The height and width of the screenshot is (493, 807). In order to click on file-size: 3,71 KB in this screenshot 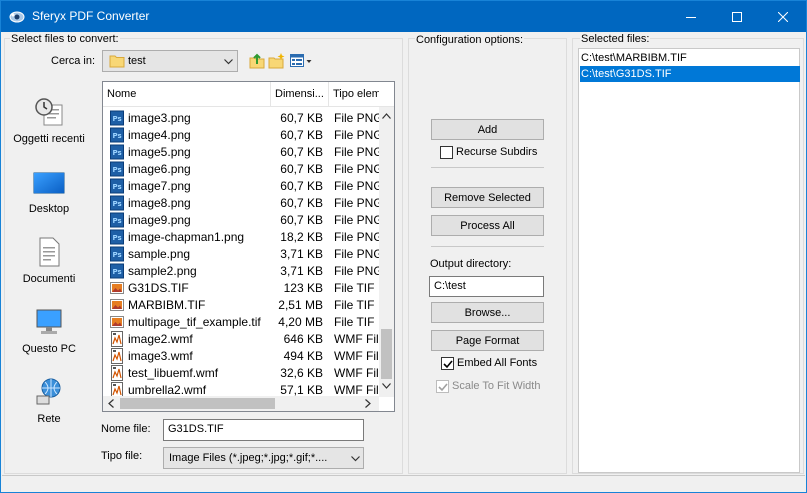, I will do `click(301, 271)`.